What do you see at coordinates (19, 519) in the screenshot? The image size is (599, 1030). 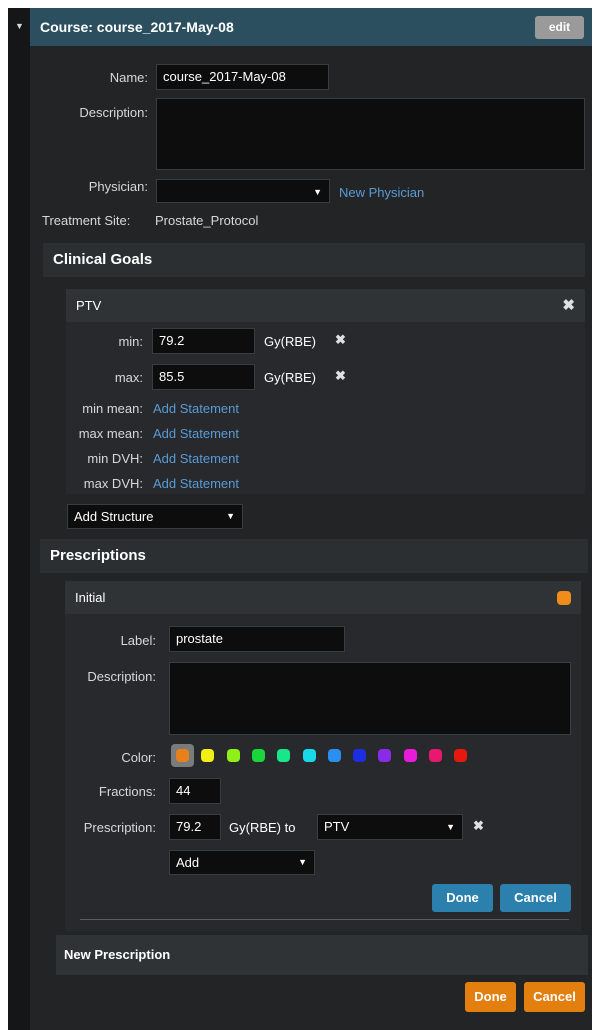 I see `left-strip` at bounding box center [19, 519].